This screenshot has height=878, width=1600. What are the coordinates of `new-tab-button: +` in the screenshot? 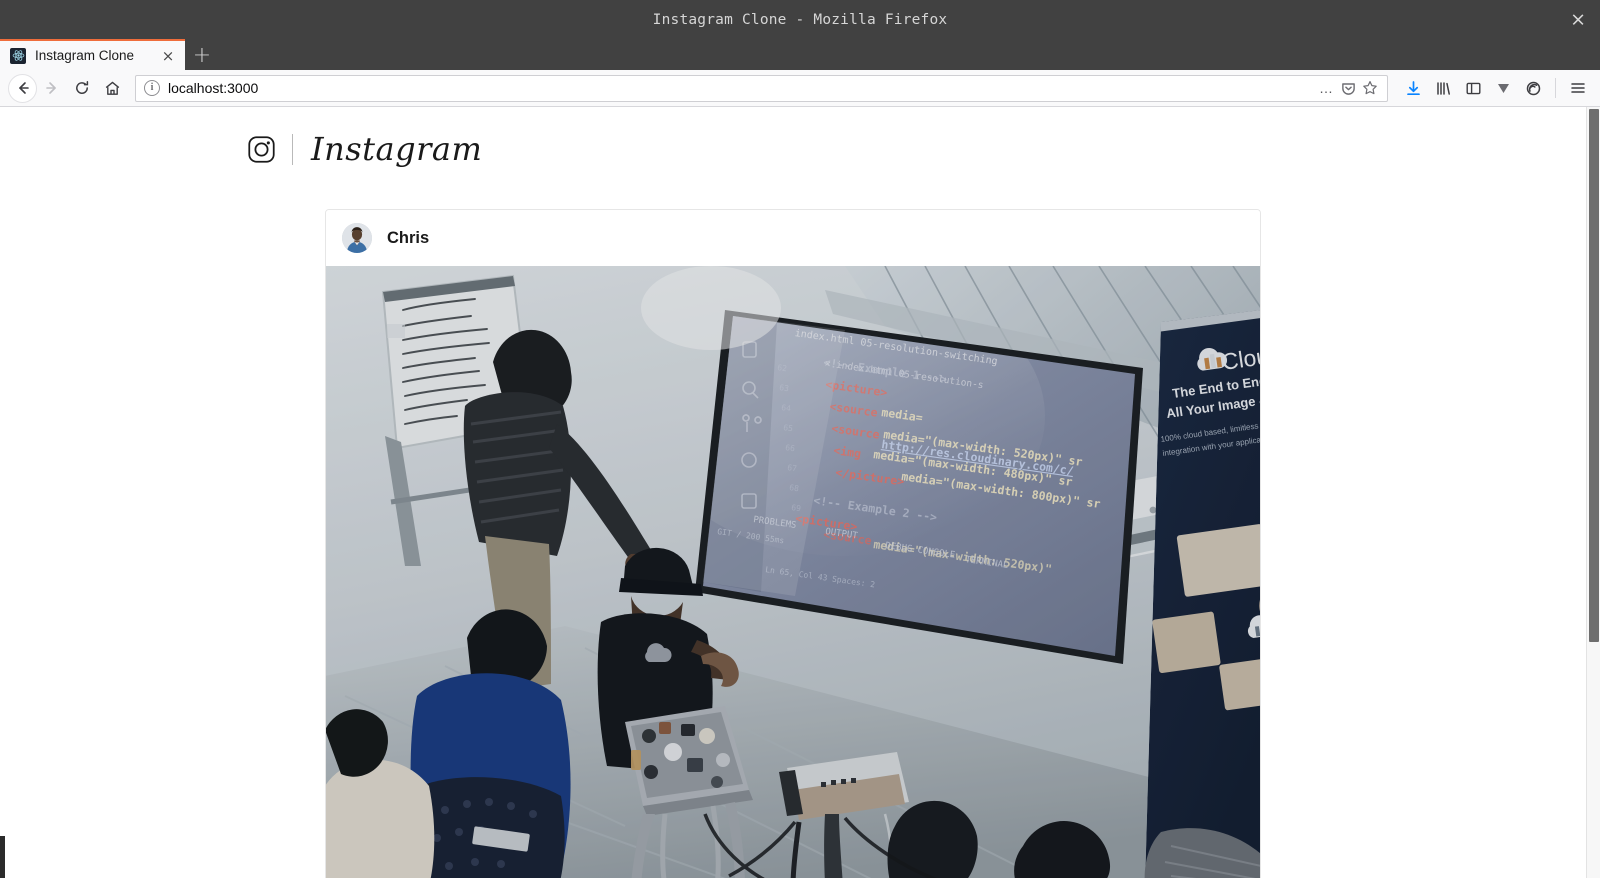 It's located at (202, 55).